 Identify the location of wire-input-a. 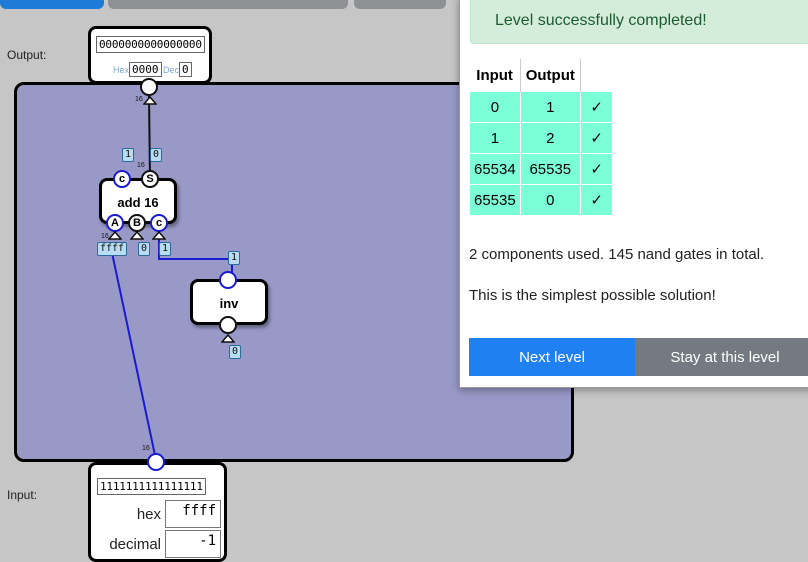
(133, 354).